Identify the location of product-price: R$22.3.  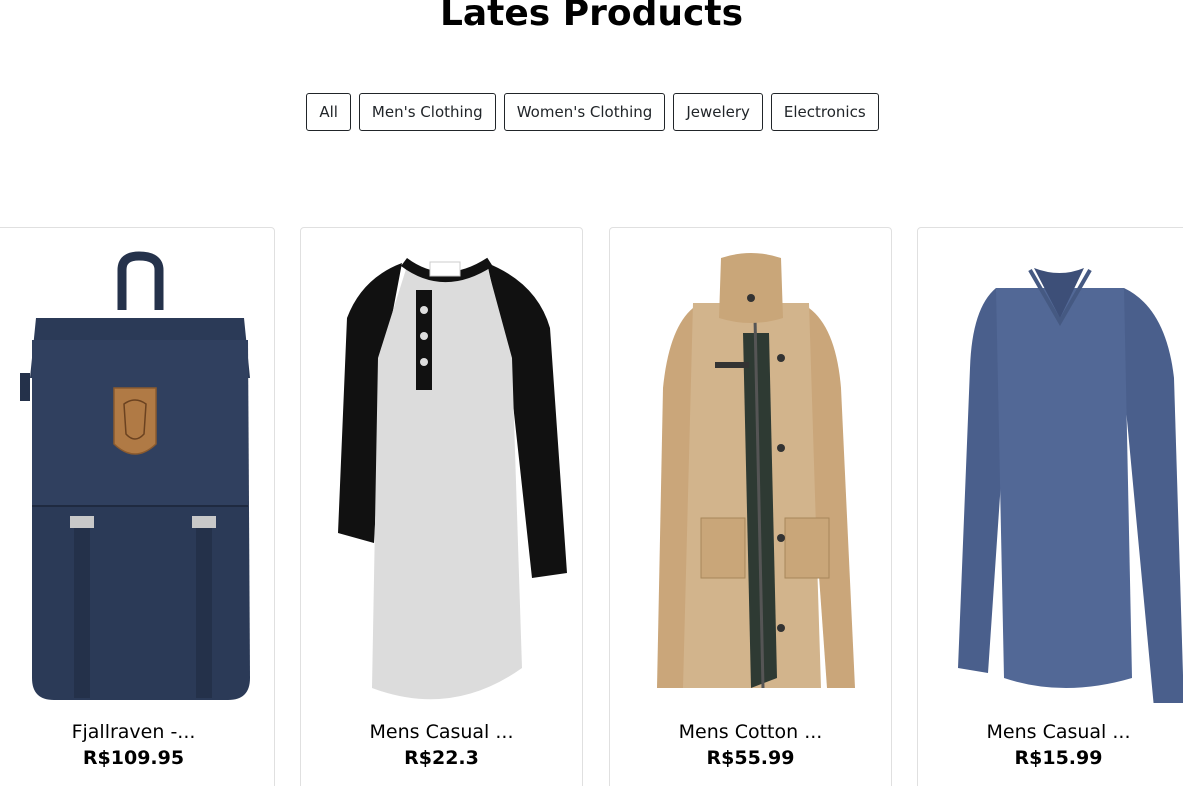
(441, 758).